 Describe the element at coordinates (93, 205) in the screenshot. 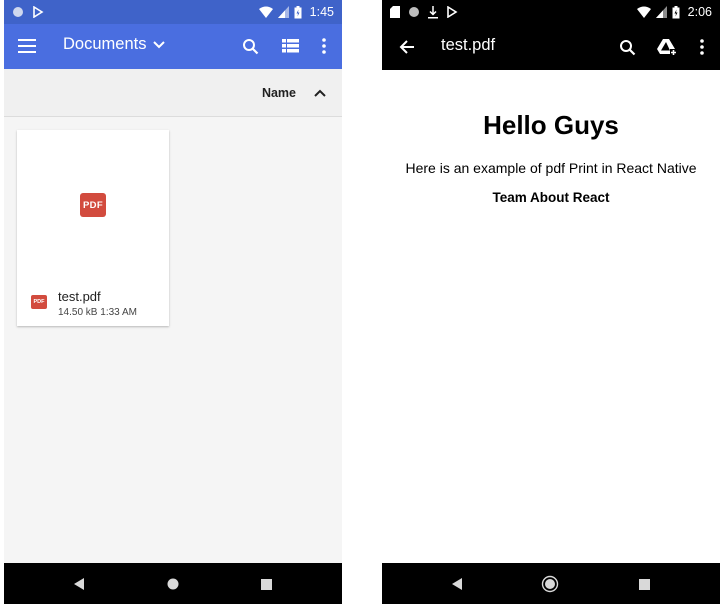

I see `pdf-thumbnail-icon: PDF` at that location.